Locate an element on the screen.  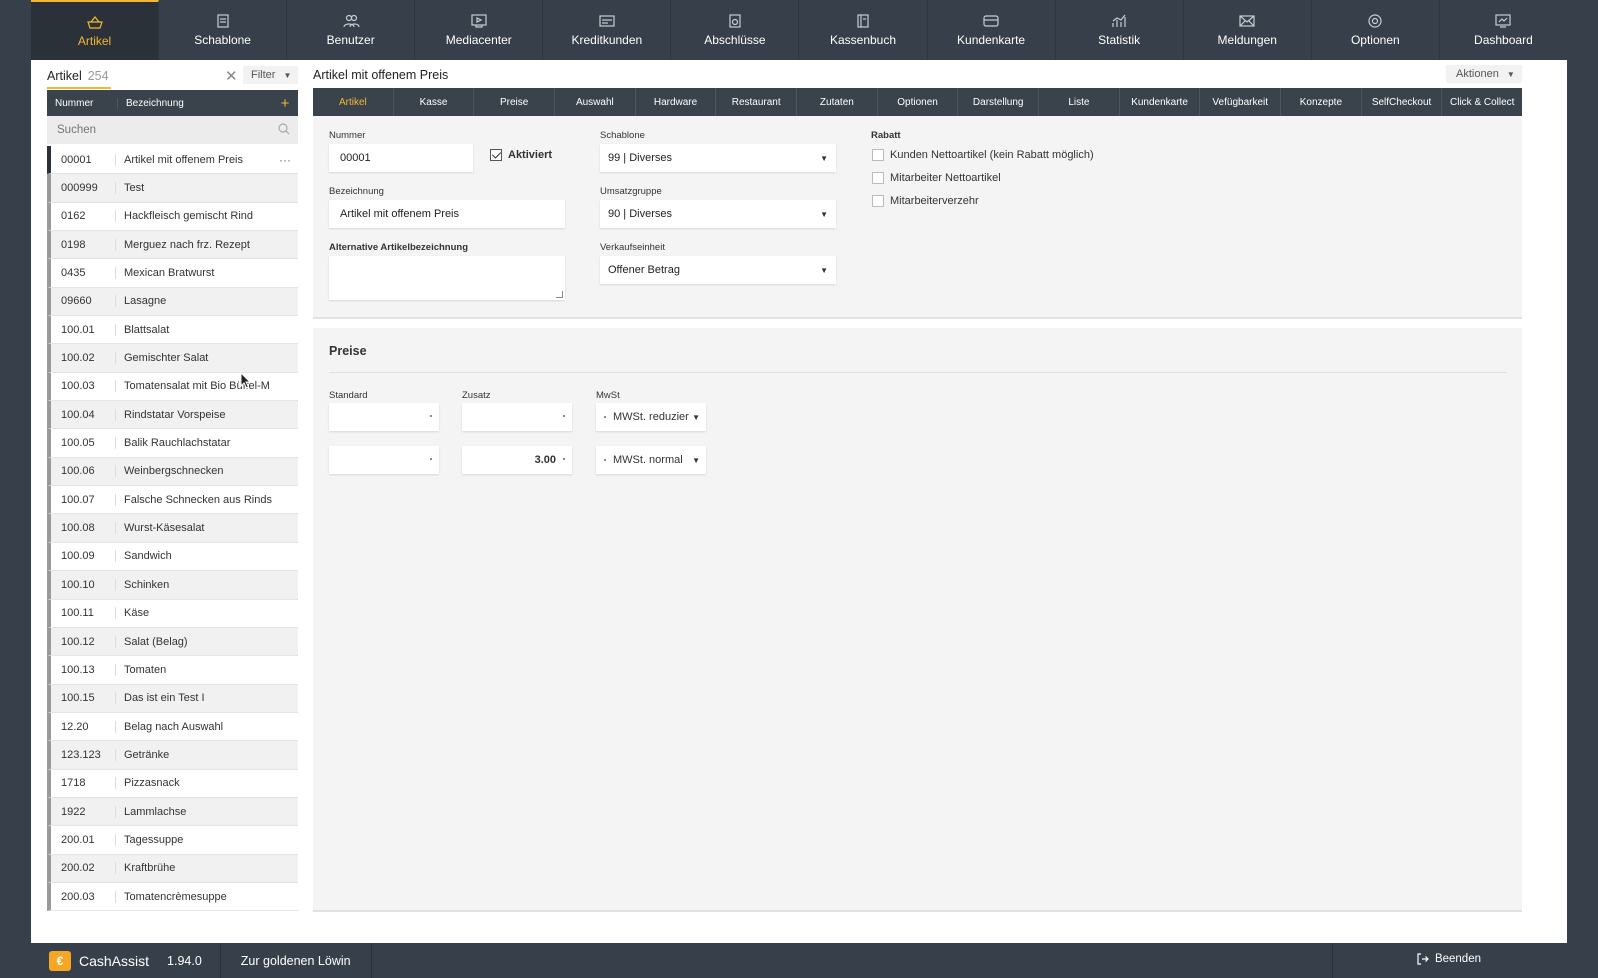
nav-item-artikel: Artikel is located at coordinates (95, 30).